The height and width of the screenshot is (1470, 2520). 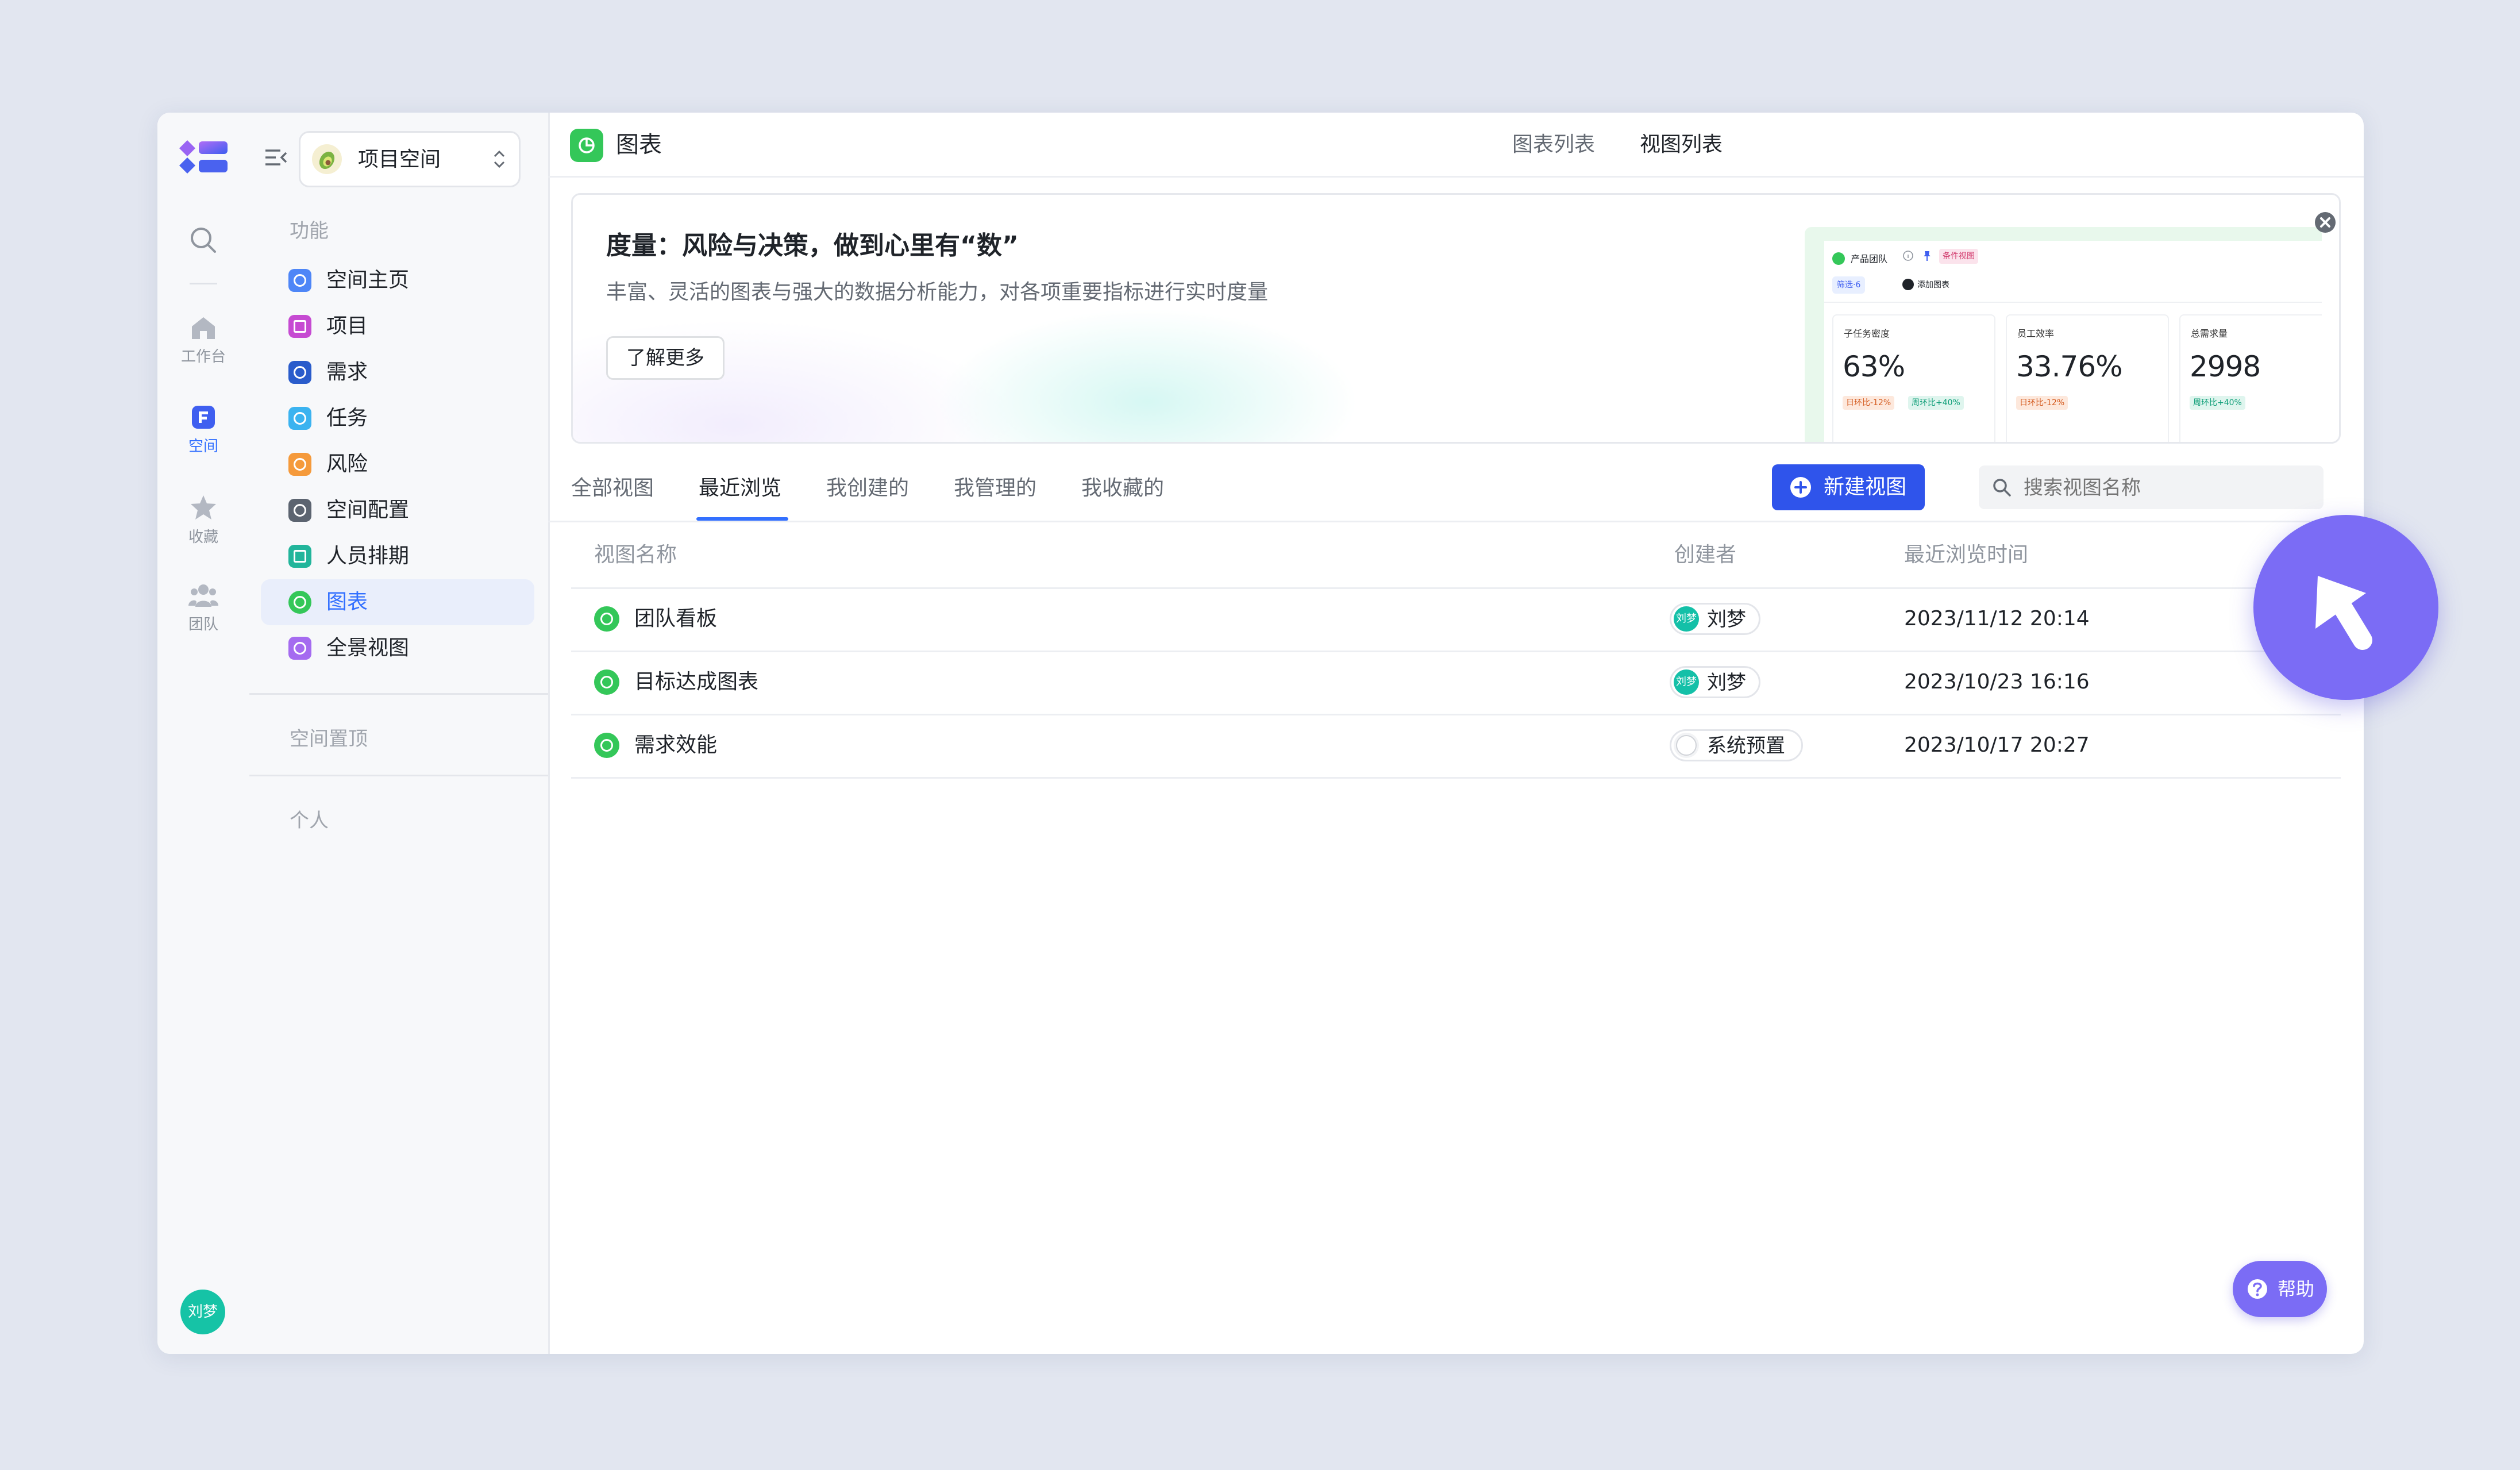 I want to click on avocado-icon, so click(x=327, y=160).